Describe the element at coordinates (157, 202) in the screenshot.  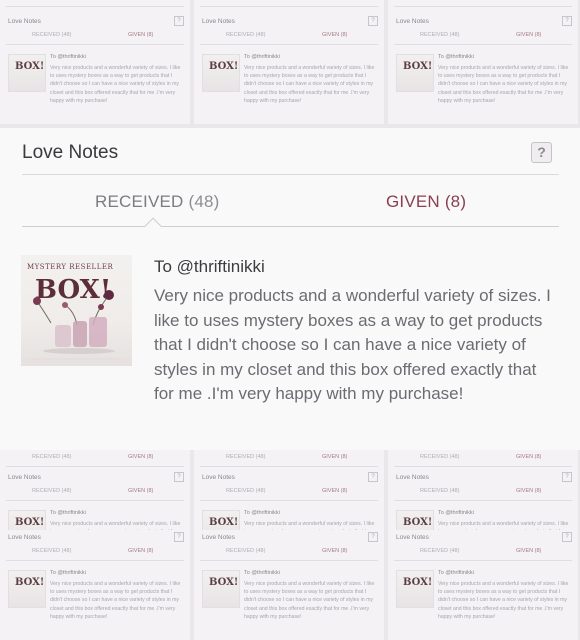
I see `tab-received: RECEIVED (48)` at that location.